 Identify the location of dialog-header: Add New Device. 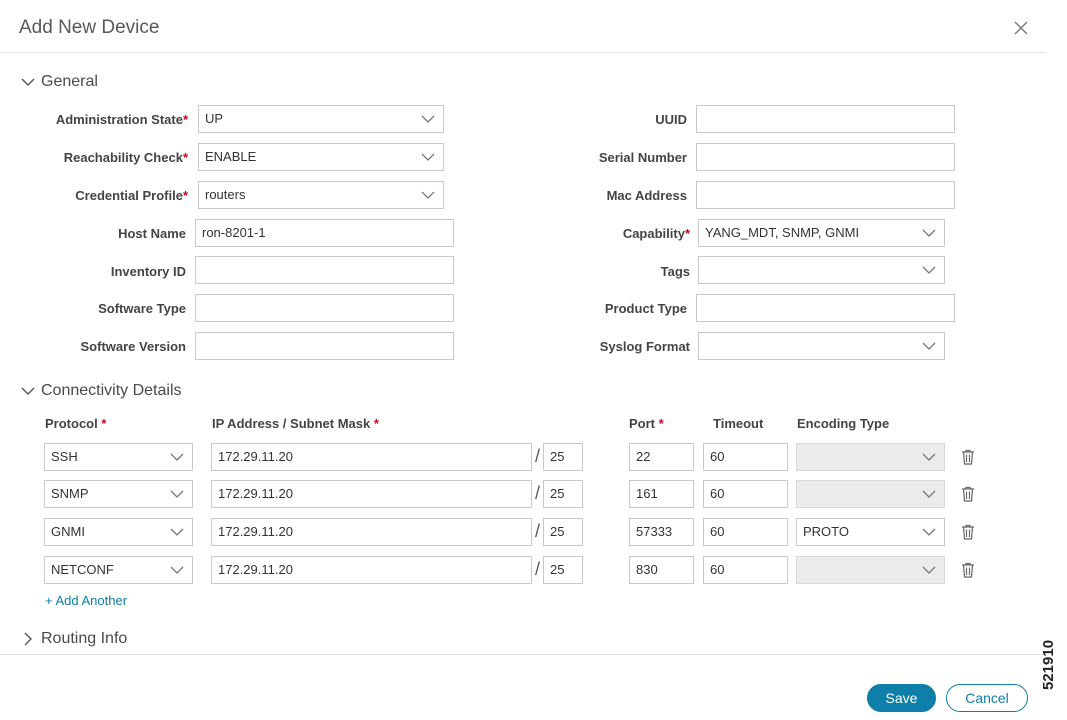
(523, 26).